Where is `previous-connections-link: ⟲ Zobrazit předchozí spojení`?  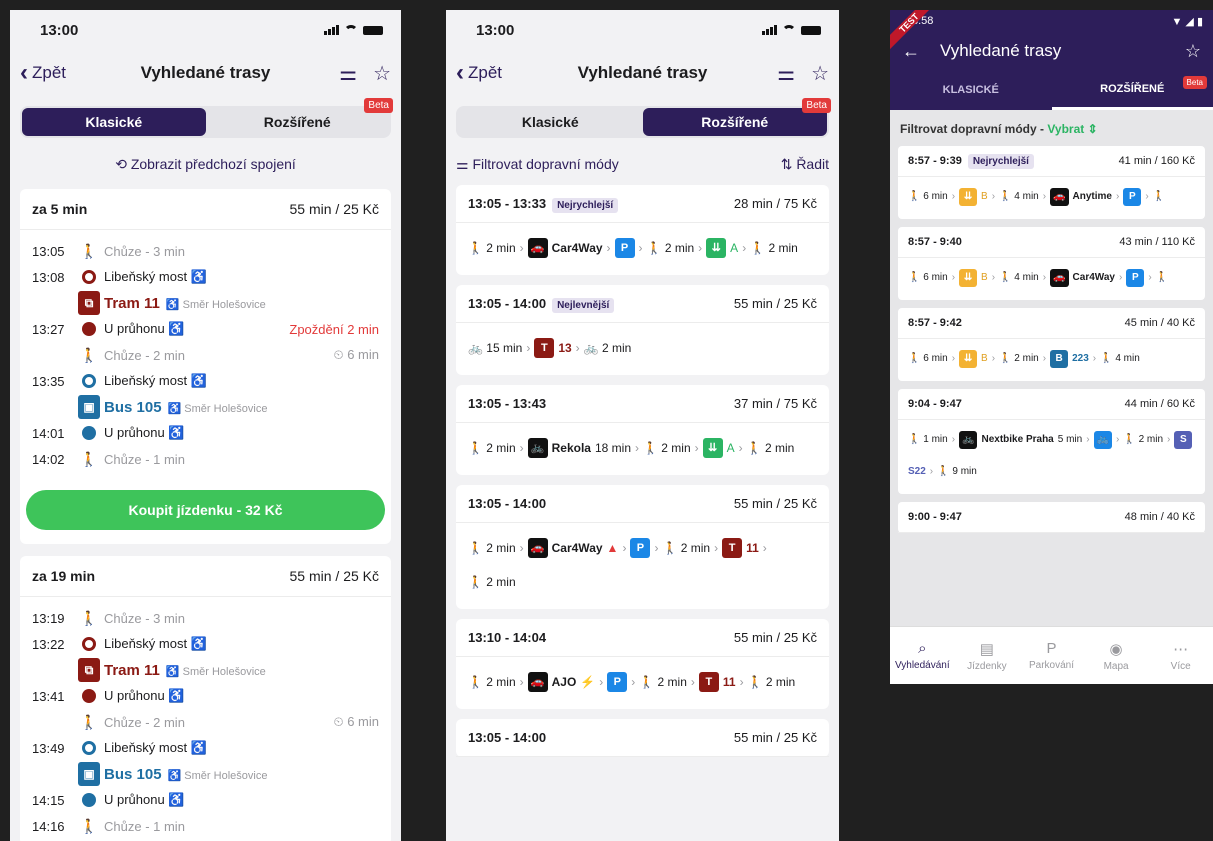 previous-connections-link: ⟲ Zobrazit předchozí spojení is located at coordinates (205, 164).